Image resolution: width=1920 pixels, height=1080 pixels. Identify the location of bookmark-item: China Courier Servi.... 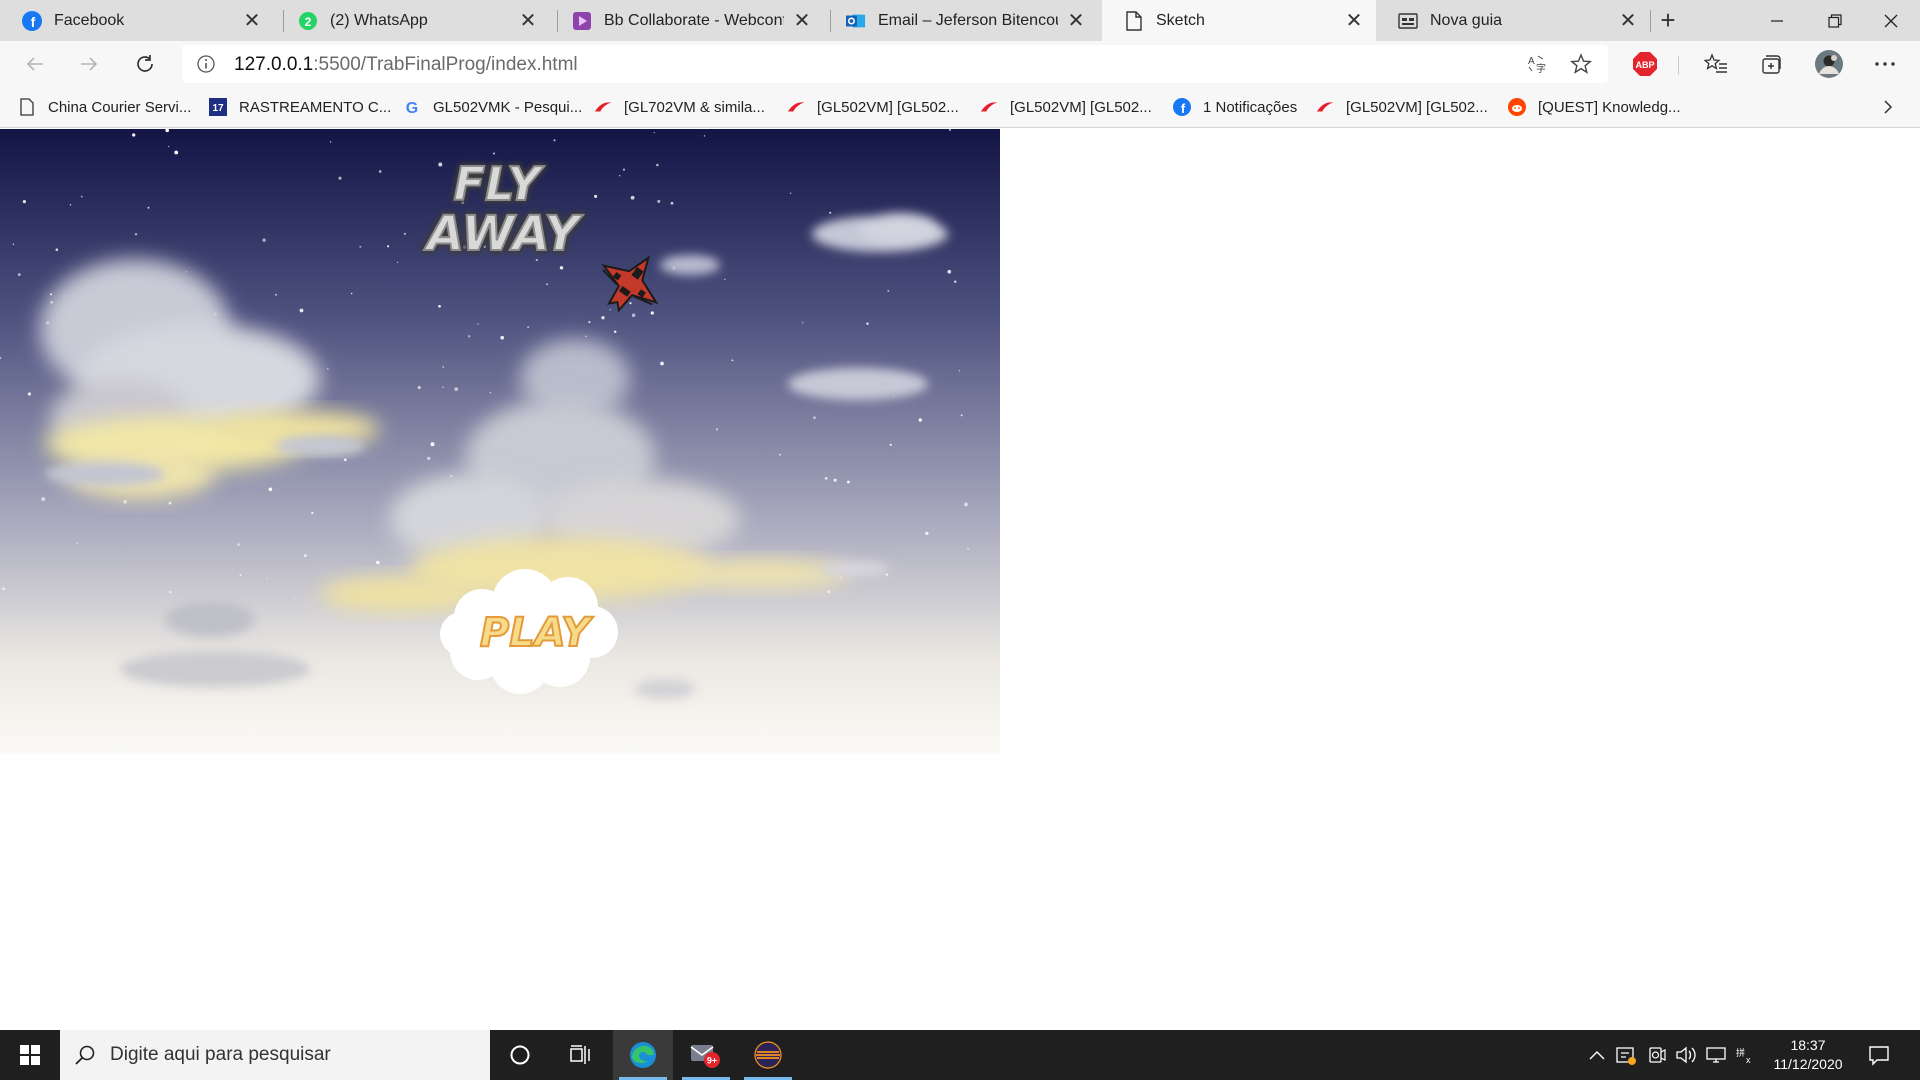
(104, 107).